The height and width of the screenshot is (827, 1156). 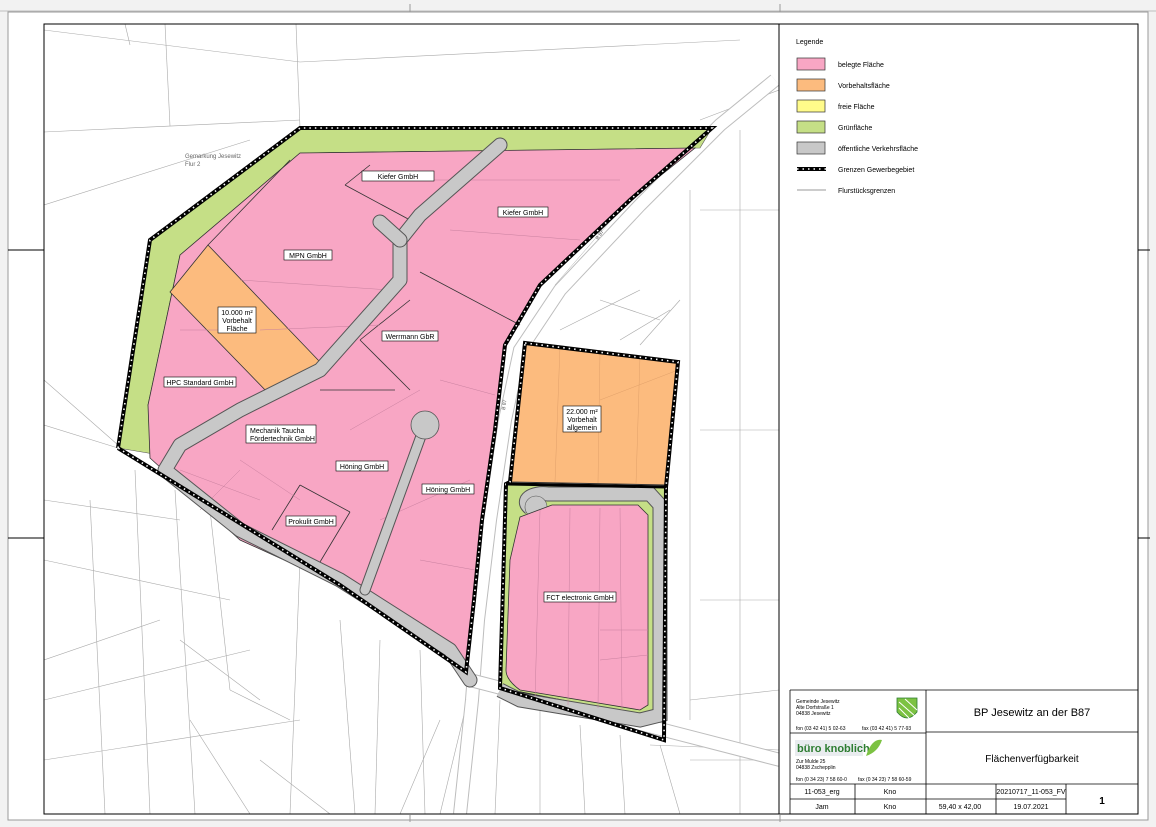 I want to click on file-name: 20210717_11-053_FV, so click(x=1030, y=792).